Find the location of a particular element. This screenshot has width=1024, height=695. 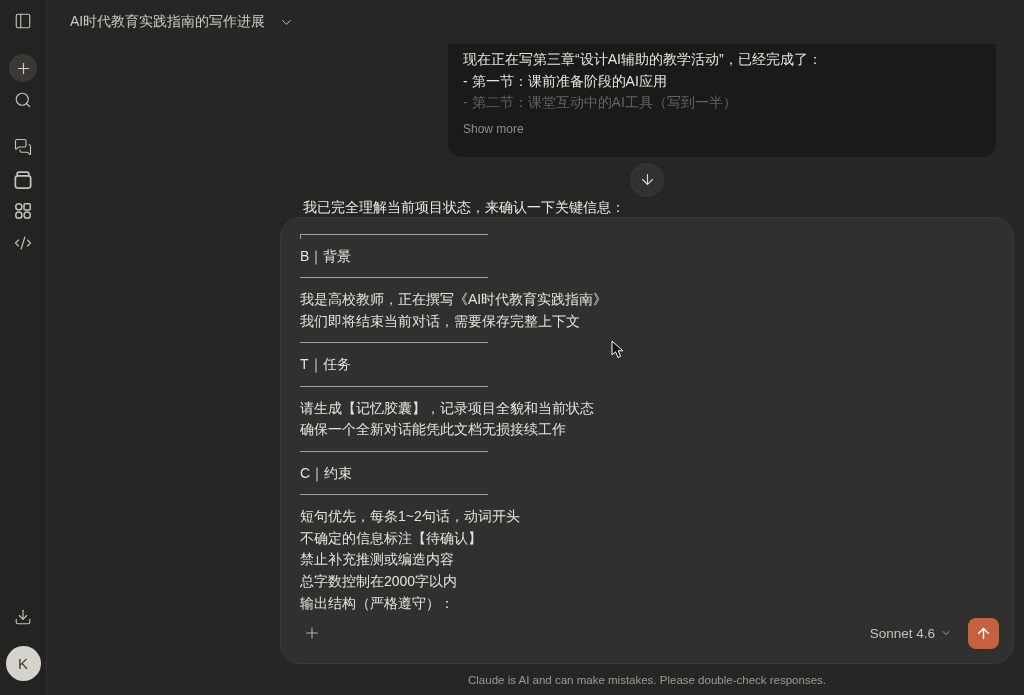

shapes-grid-icon is located at coordinates (23, 211).